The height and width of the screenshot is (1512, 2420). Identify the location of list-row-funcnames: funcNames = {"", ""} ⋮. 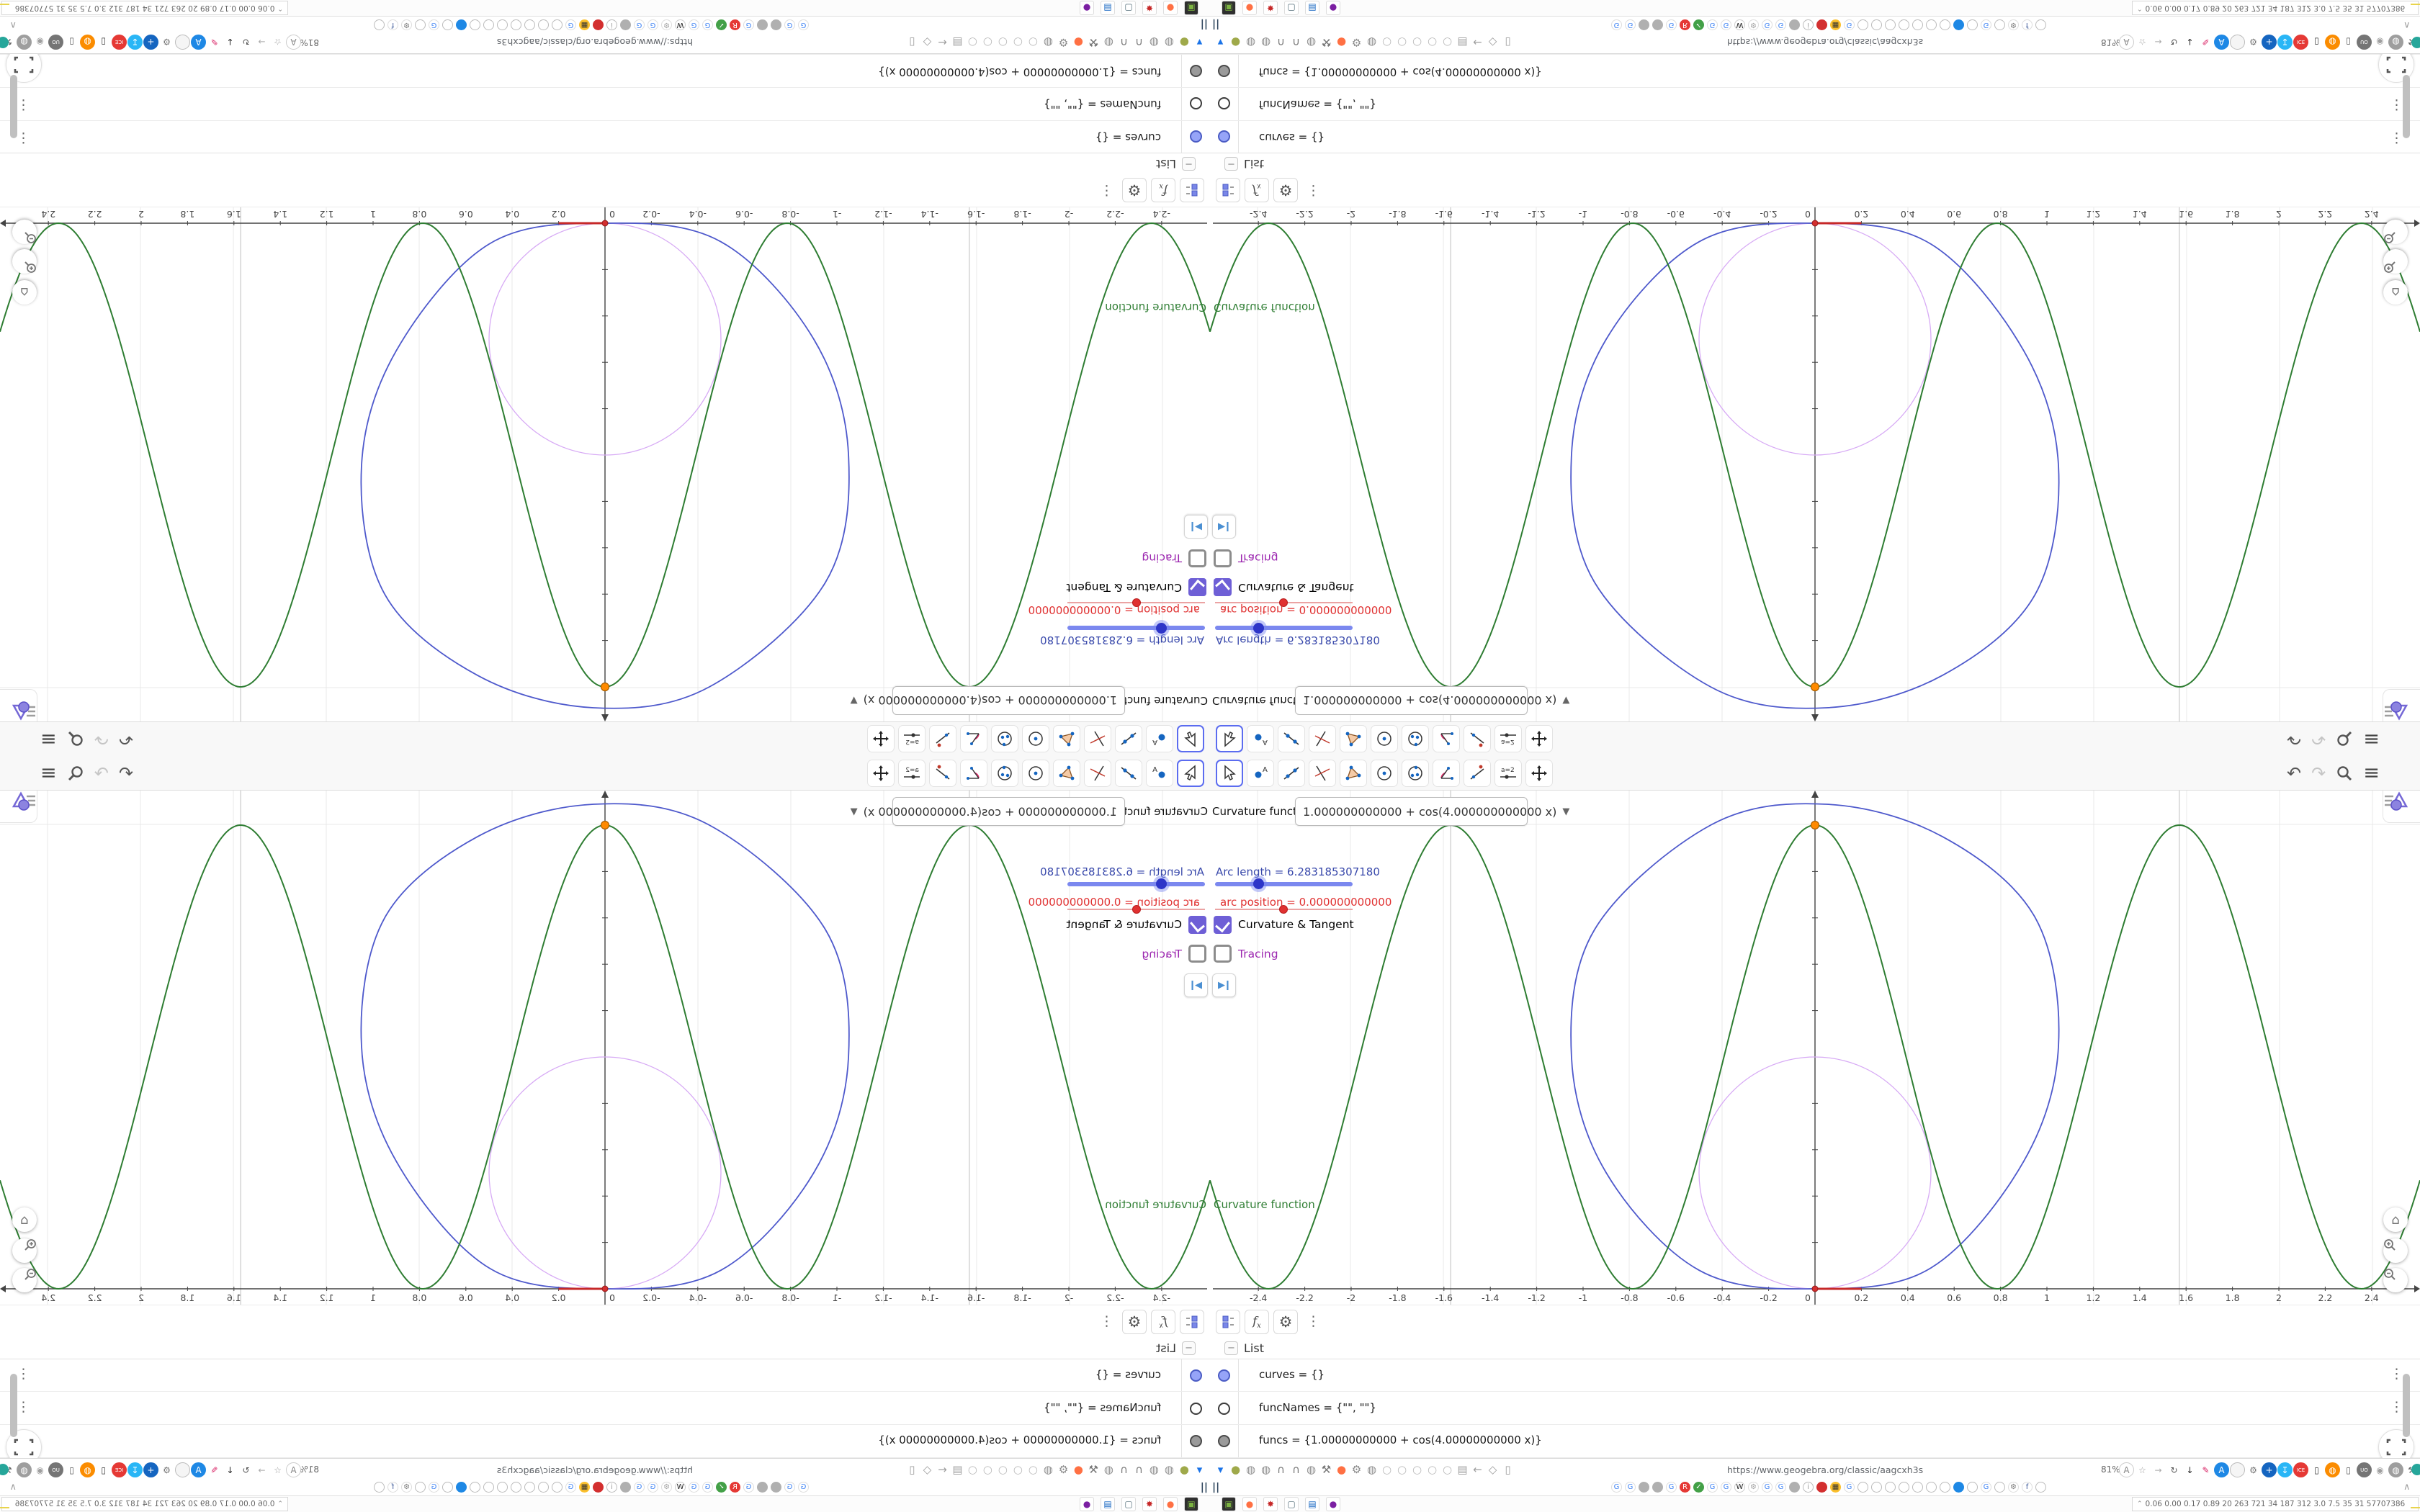
(1815, 103).